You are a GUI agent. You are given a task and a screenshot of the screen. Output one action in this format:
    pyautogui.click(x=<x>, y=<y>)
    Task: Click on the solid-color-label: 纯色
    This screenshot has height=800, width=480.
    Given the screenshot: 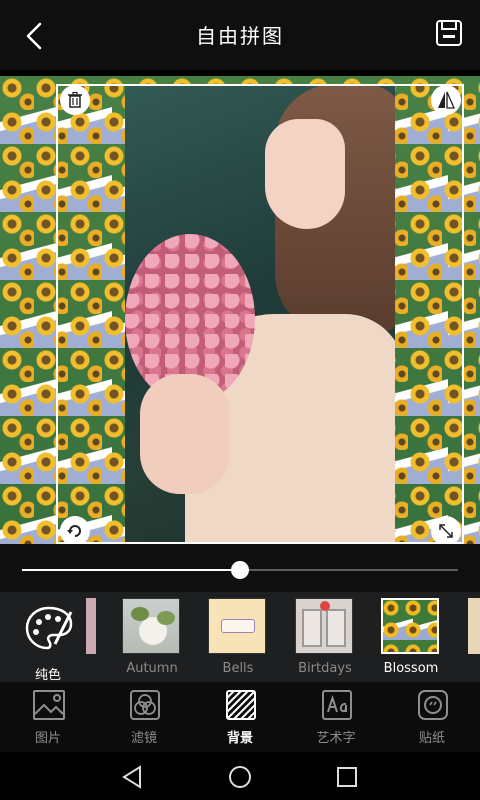 What is the action you would take?
    pyautogui.click(x=47, y=675)
    